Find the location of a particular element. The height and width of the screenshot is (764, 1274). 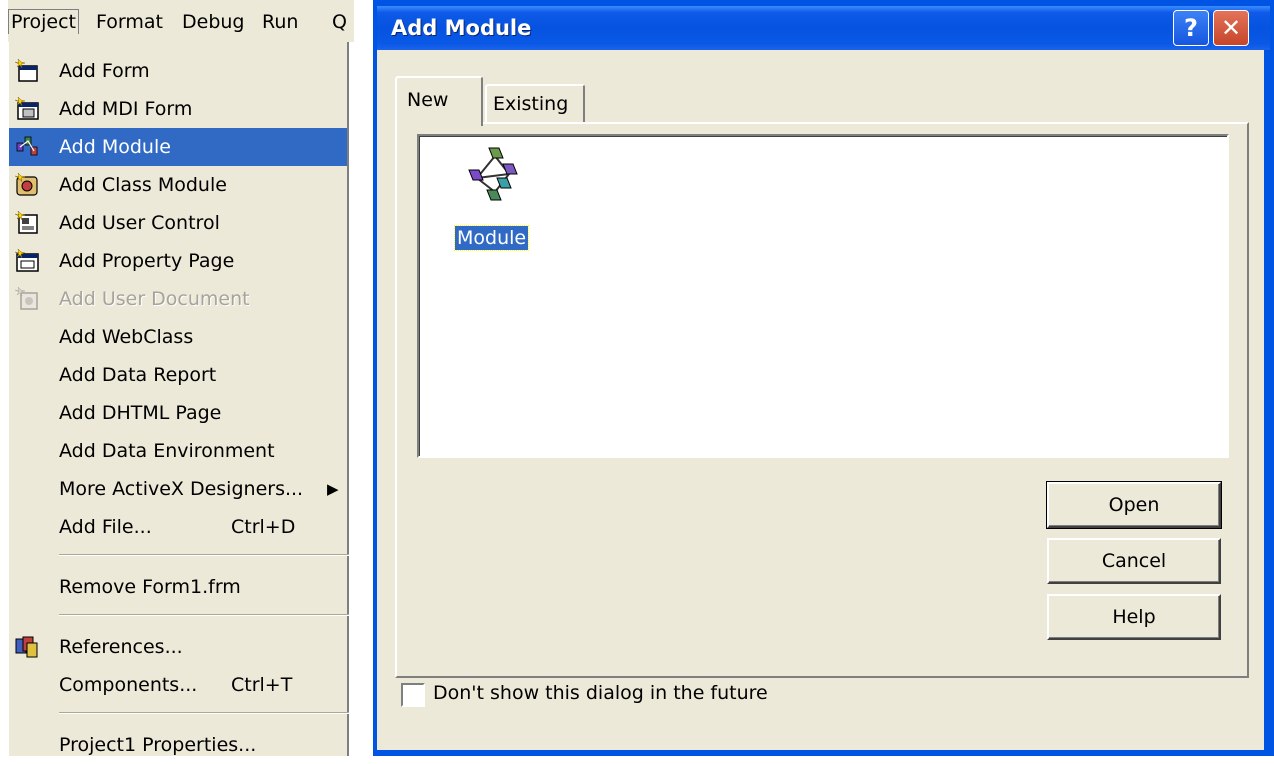

help-icon: ? is located at coordinates (1191, 28).